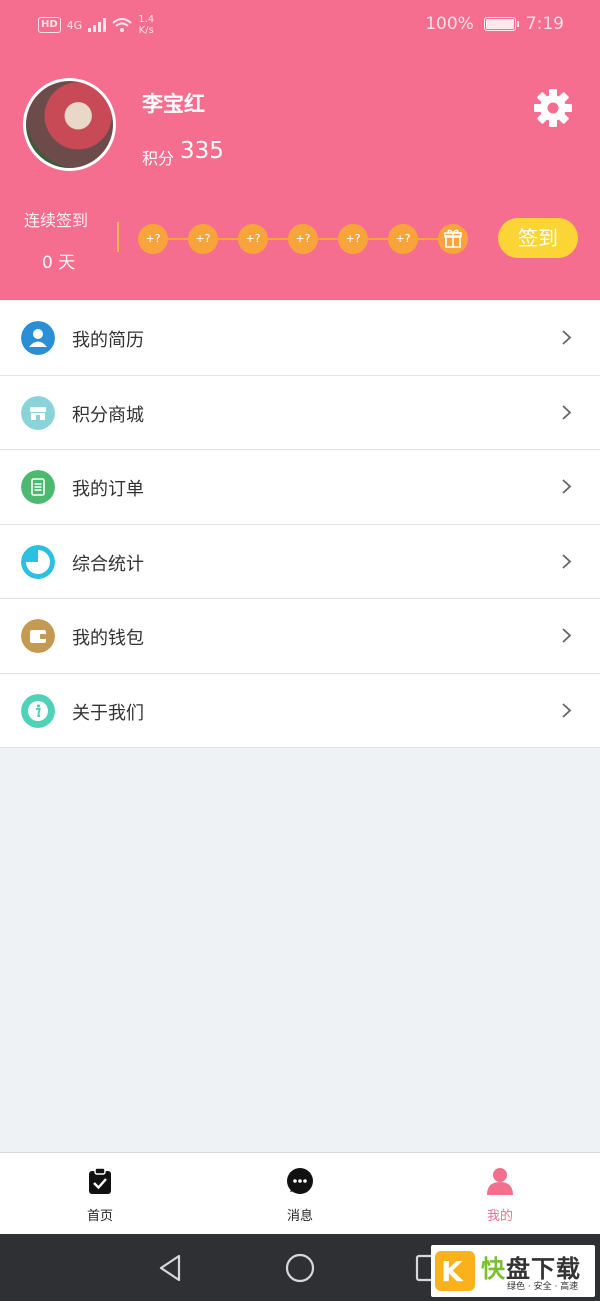 The width and height of the screenshot is (600, 1301). What do you see at coordinates (38, 412) in the screenshot?
I see `store-icon` at bounding box center [38, 412].